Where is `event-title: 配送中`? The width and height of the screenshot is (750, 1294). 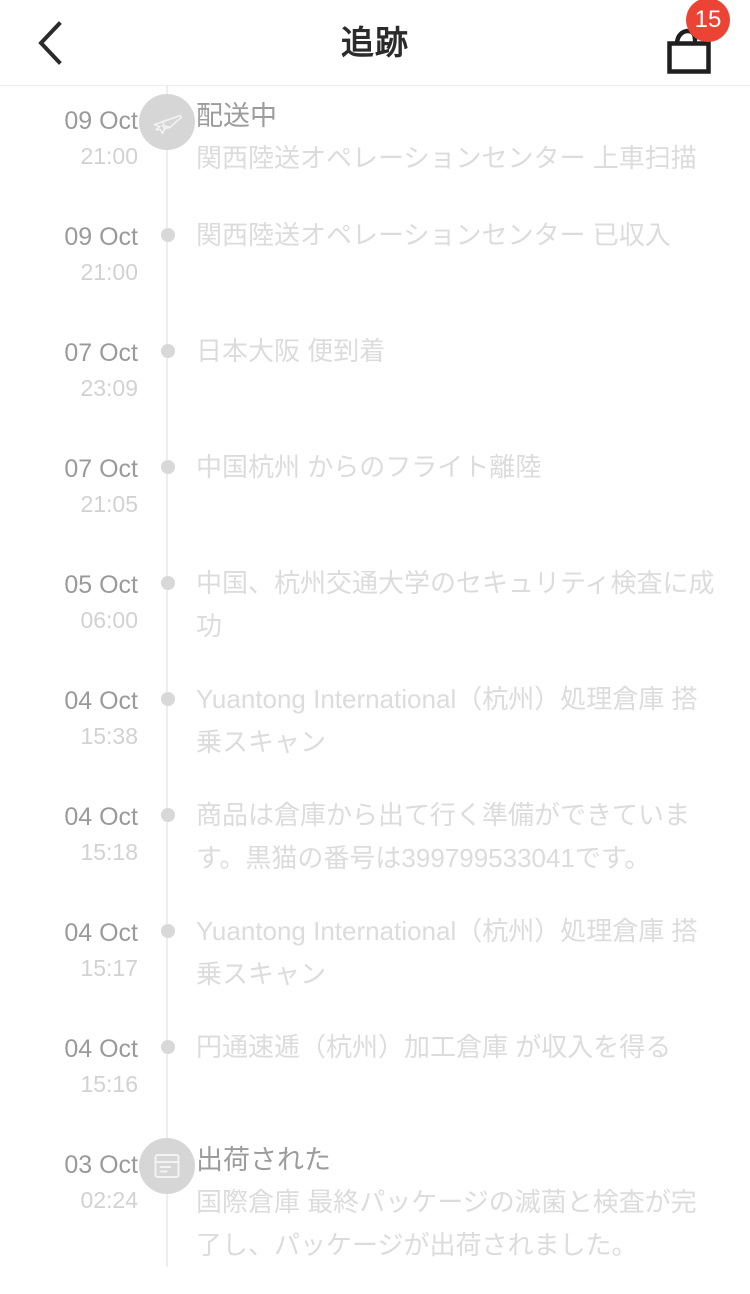
event-title: 配送中 is located at coordinates (236, 116).